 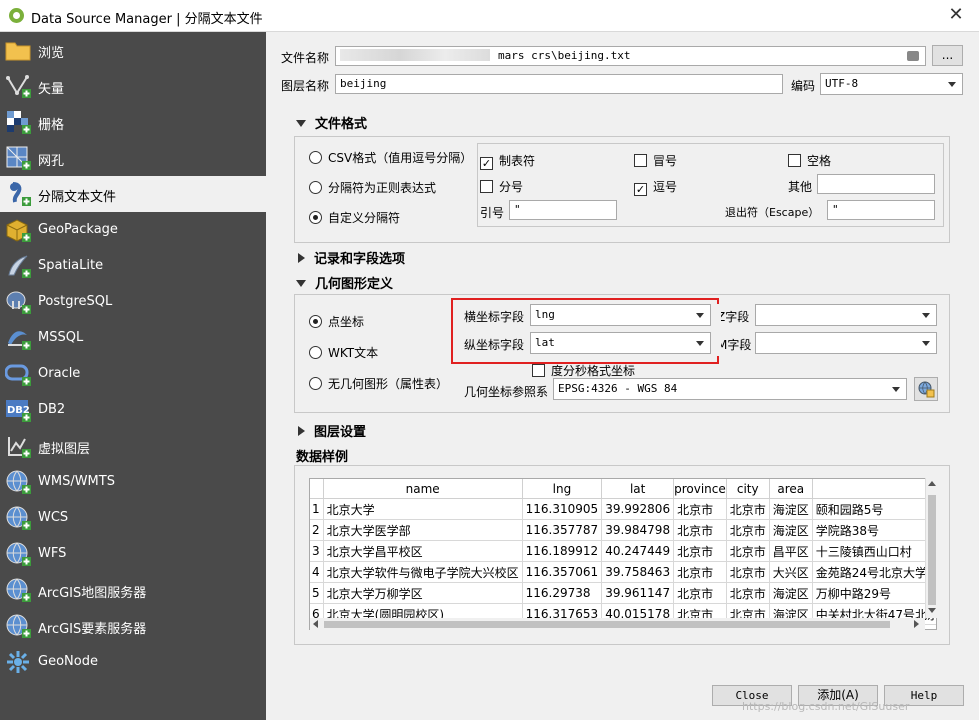 I want to click on row-number: 5, so click(x=317, y=593).